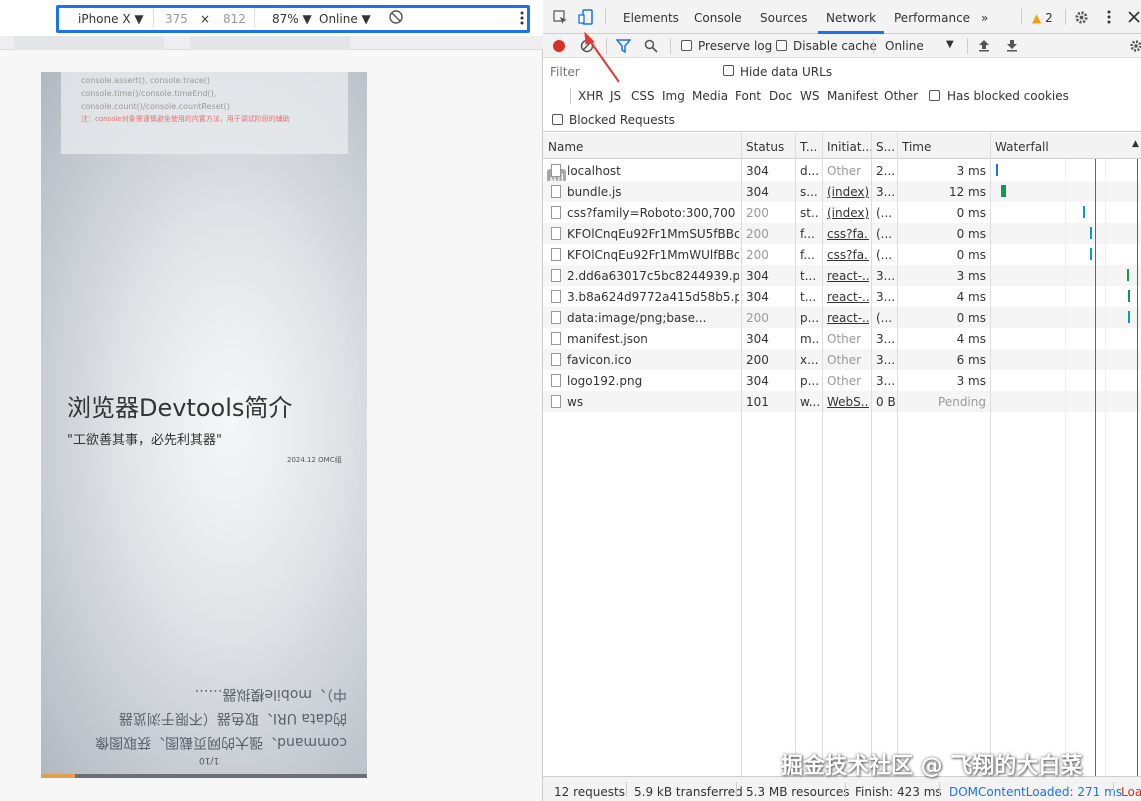 The height and width of the screenshot is (801, 1141). Describe the element at coordinates (1008, 96) in the screenshot. I see `has-blocked-cookies-label: Has blocked cookies` at that location.